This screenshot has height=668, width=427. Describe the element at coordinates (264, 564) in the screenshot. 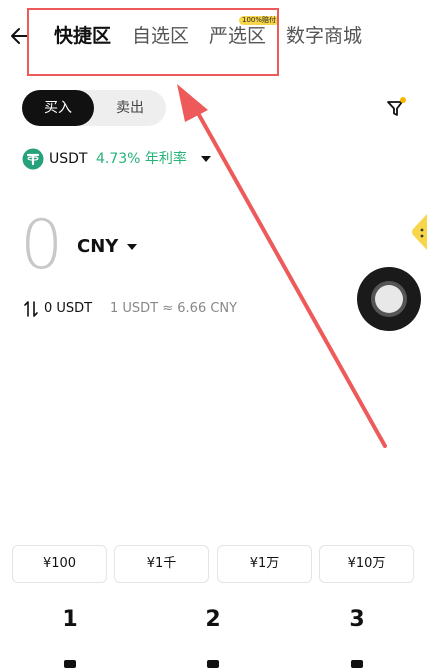

I see `quick-amount-10k: ¥1万` at that location.